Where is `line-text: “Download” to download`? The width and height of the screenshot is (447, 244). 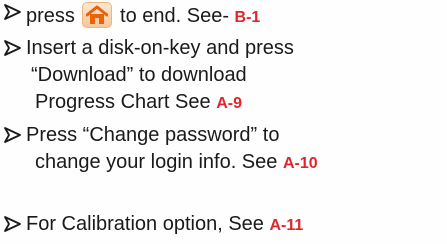 line-text: “Download” to download is located at coordinates (139, 75).